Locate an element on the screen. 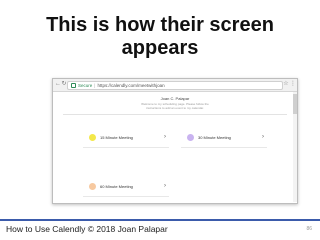 The image size is (320, 240). scrollbar-thumb is located at coordinates (295, 104).